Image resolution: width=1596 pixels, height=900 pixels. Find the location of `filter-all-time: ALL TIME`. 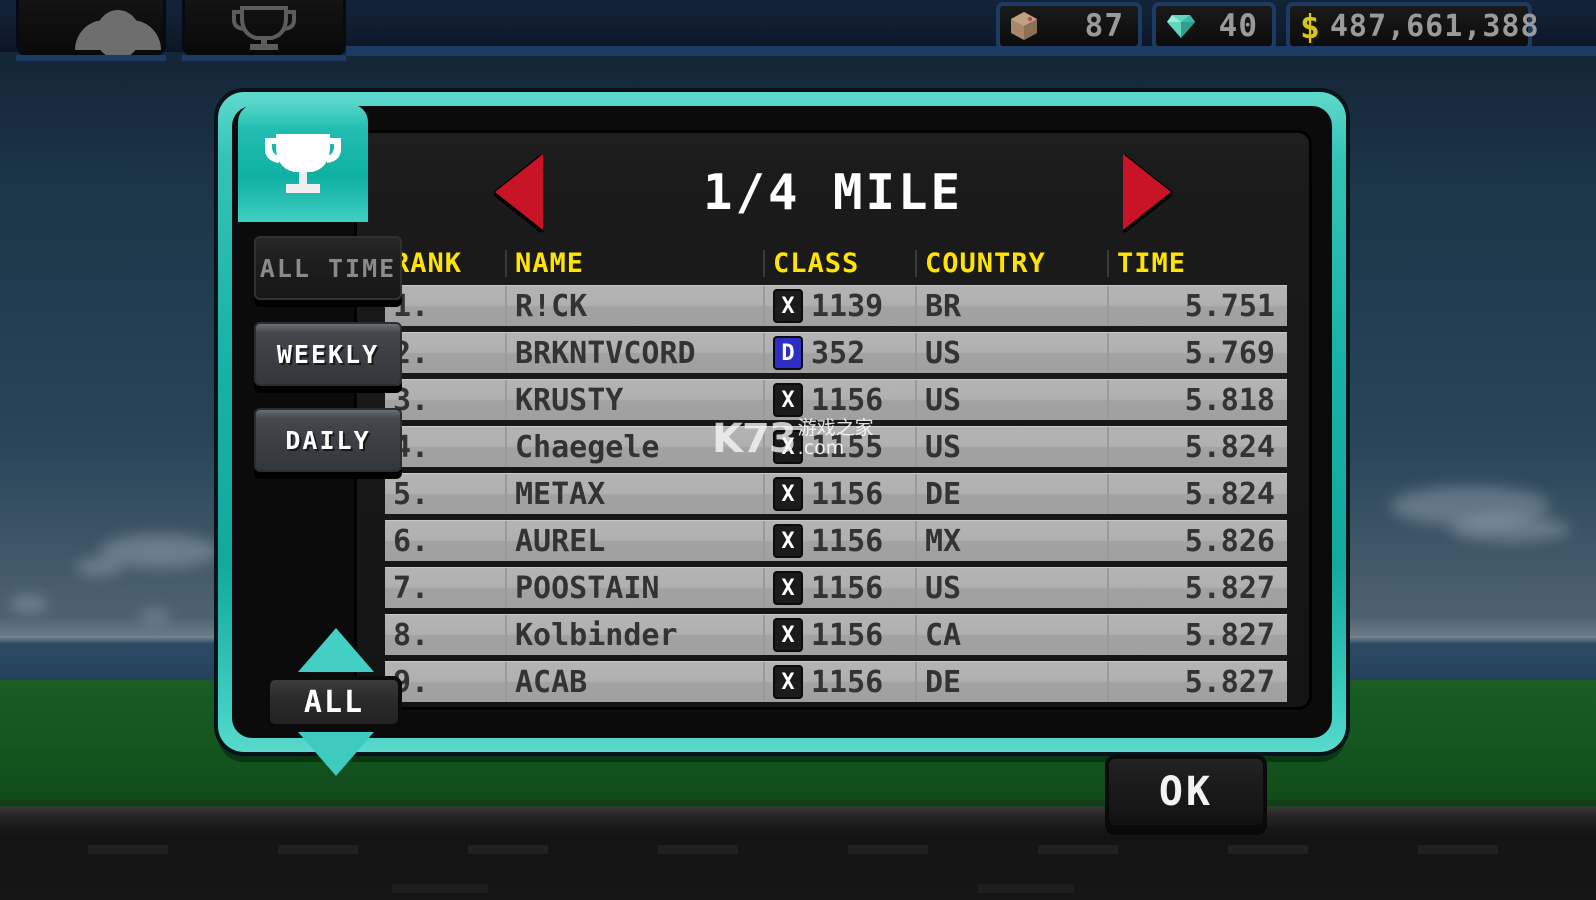

filter-all-time: ALL TIME is located at coordinates (328, 268).